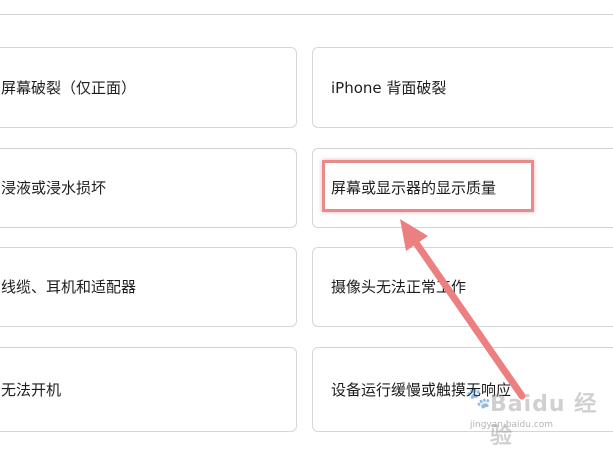 This screenshot has width=613, height=450. I want to click on annotation-arrow-icon, so click(463, 309).